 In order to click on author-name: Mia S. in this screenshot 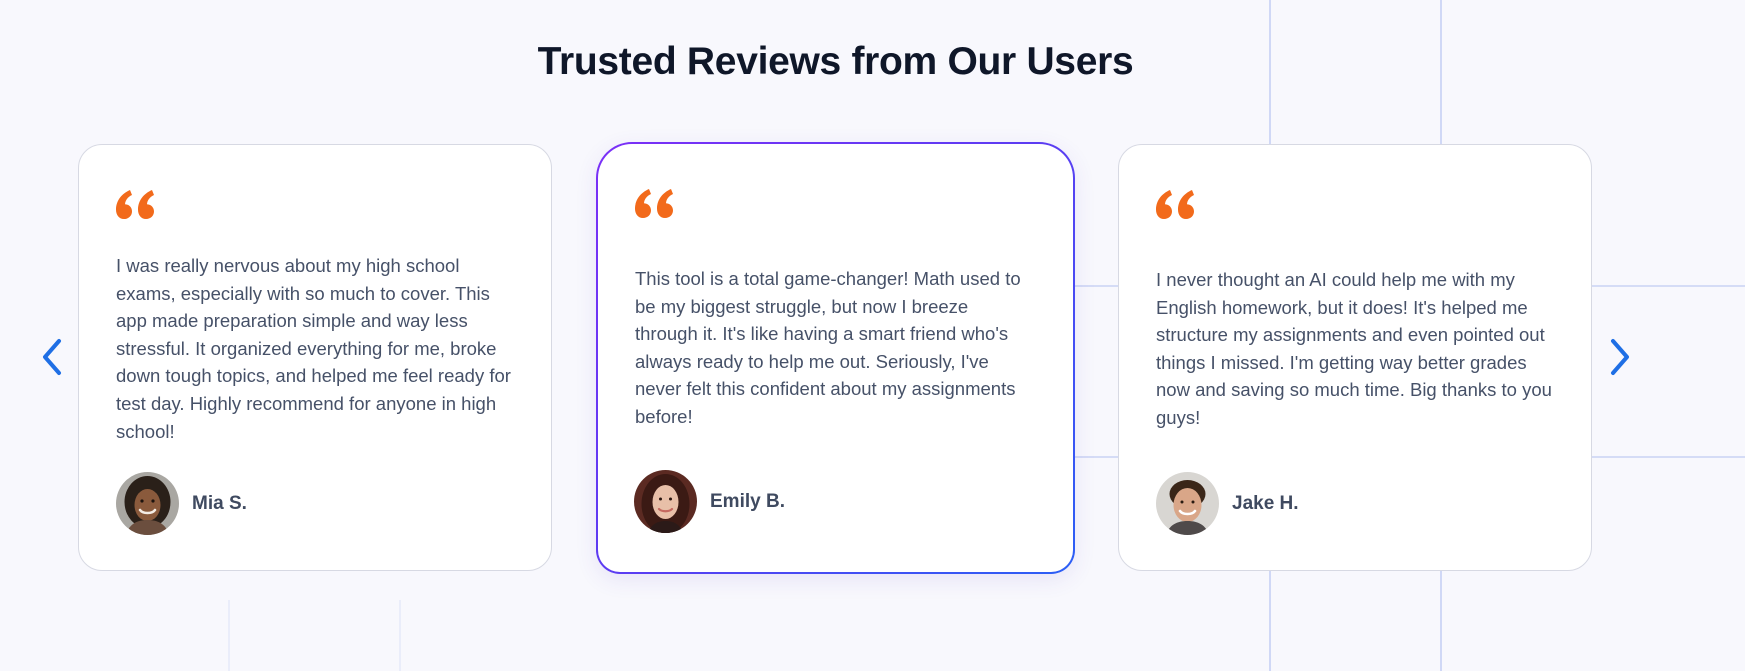, I will do `click(219, 503)`.